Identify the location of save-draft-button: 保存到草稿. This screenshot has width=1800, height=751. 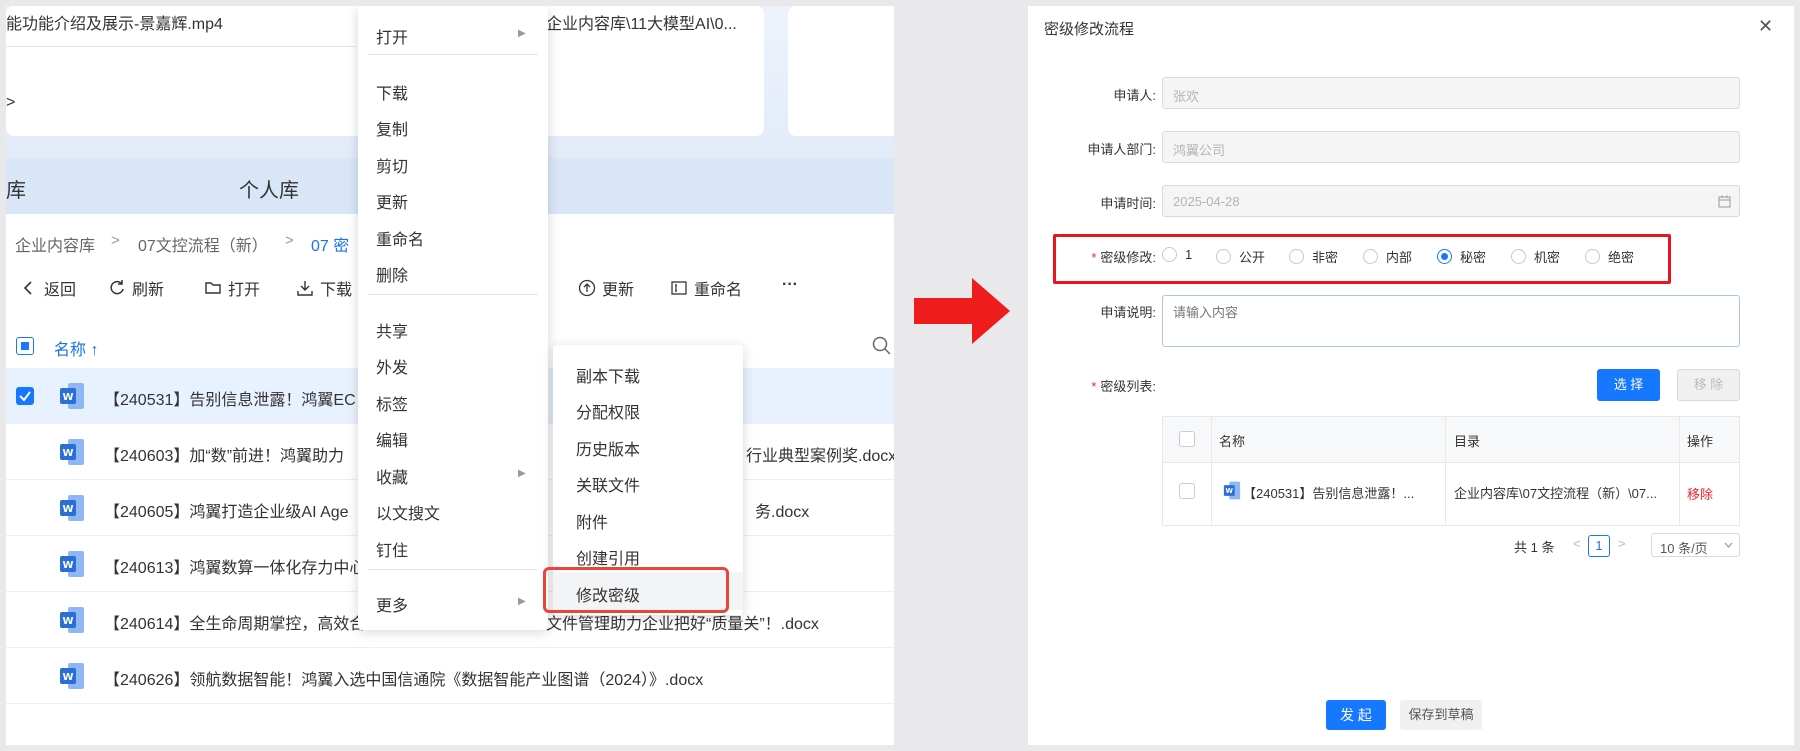
(1441, 715).